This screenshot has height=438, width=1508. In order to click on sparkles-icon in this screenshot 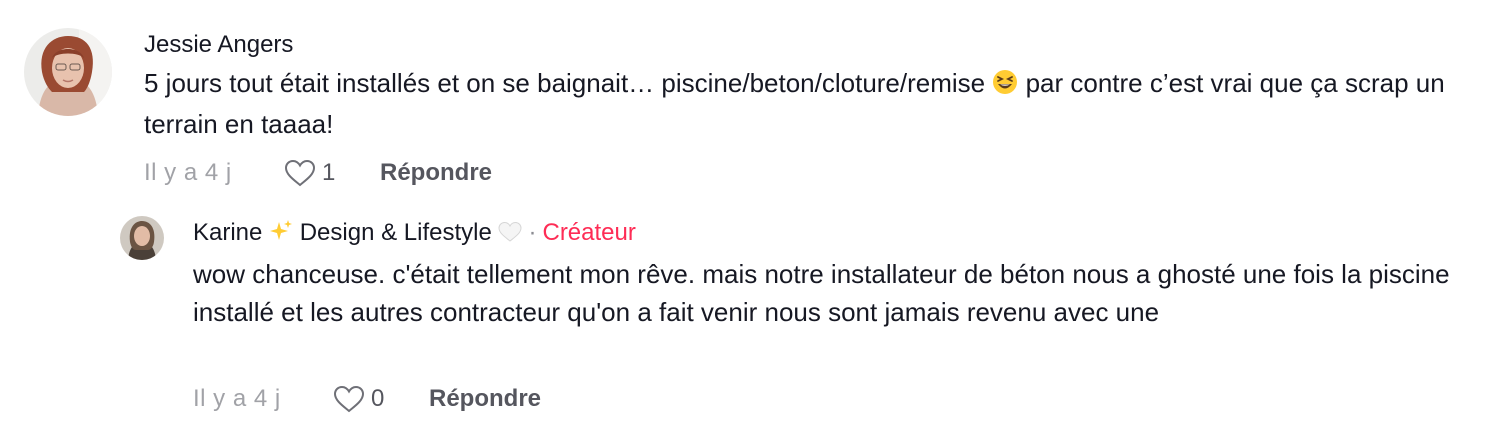, I will do `click(281, 236)`.